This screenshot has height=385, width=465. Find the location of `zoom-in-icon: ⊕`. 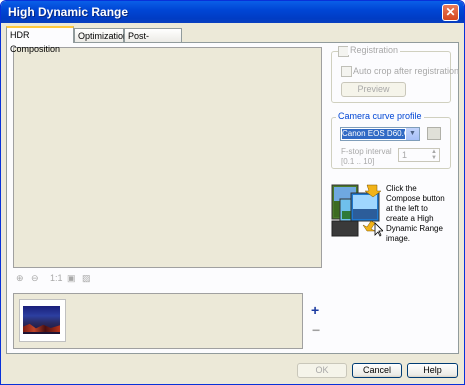

zoom-in-icon: ⊕ is located at coordinates (20, 278).